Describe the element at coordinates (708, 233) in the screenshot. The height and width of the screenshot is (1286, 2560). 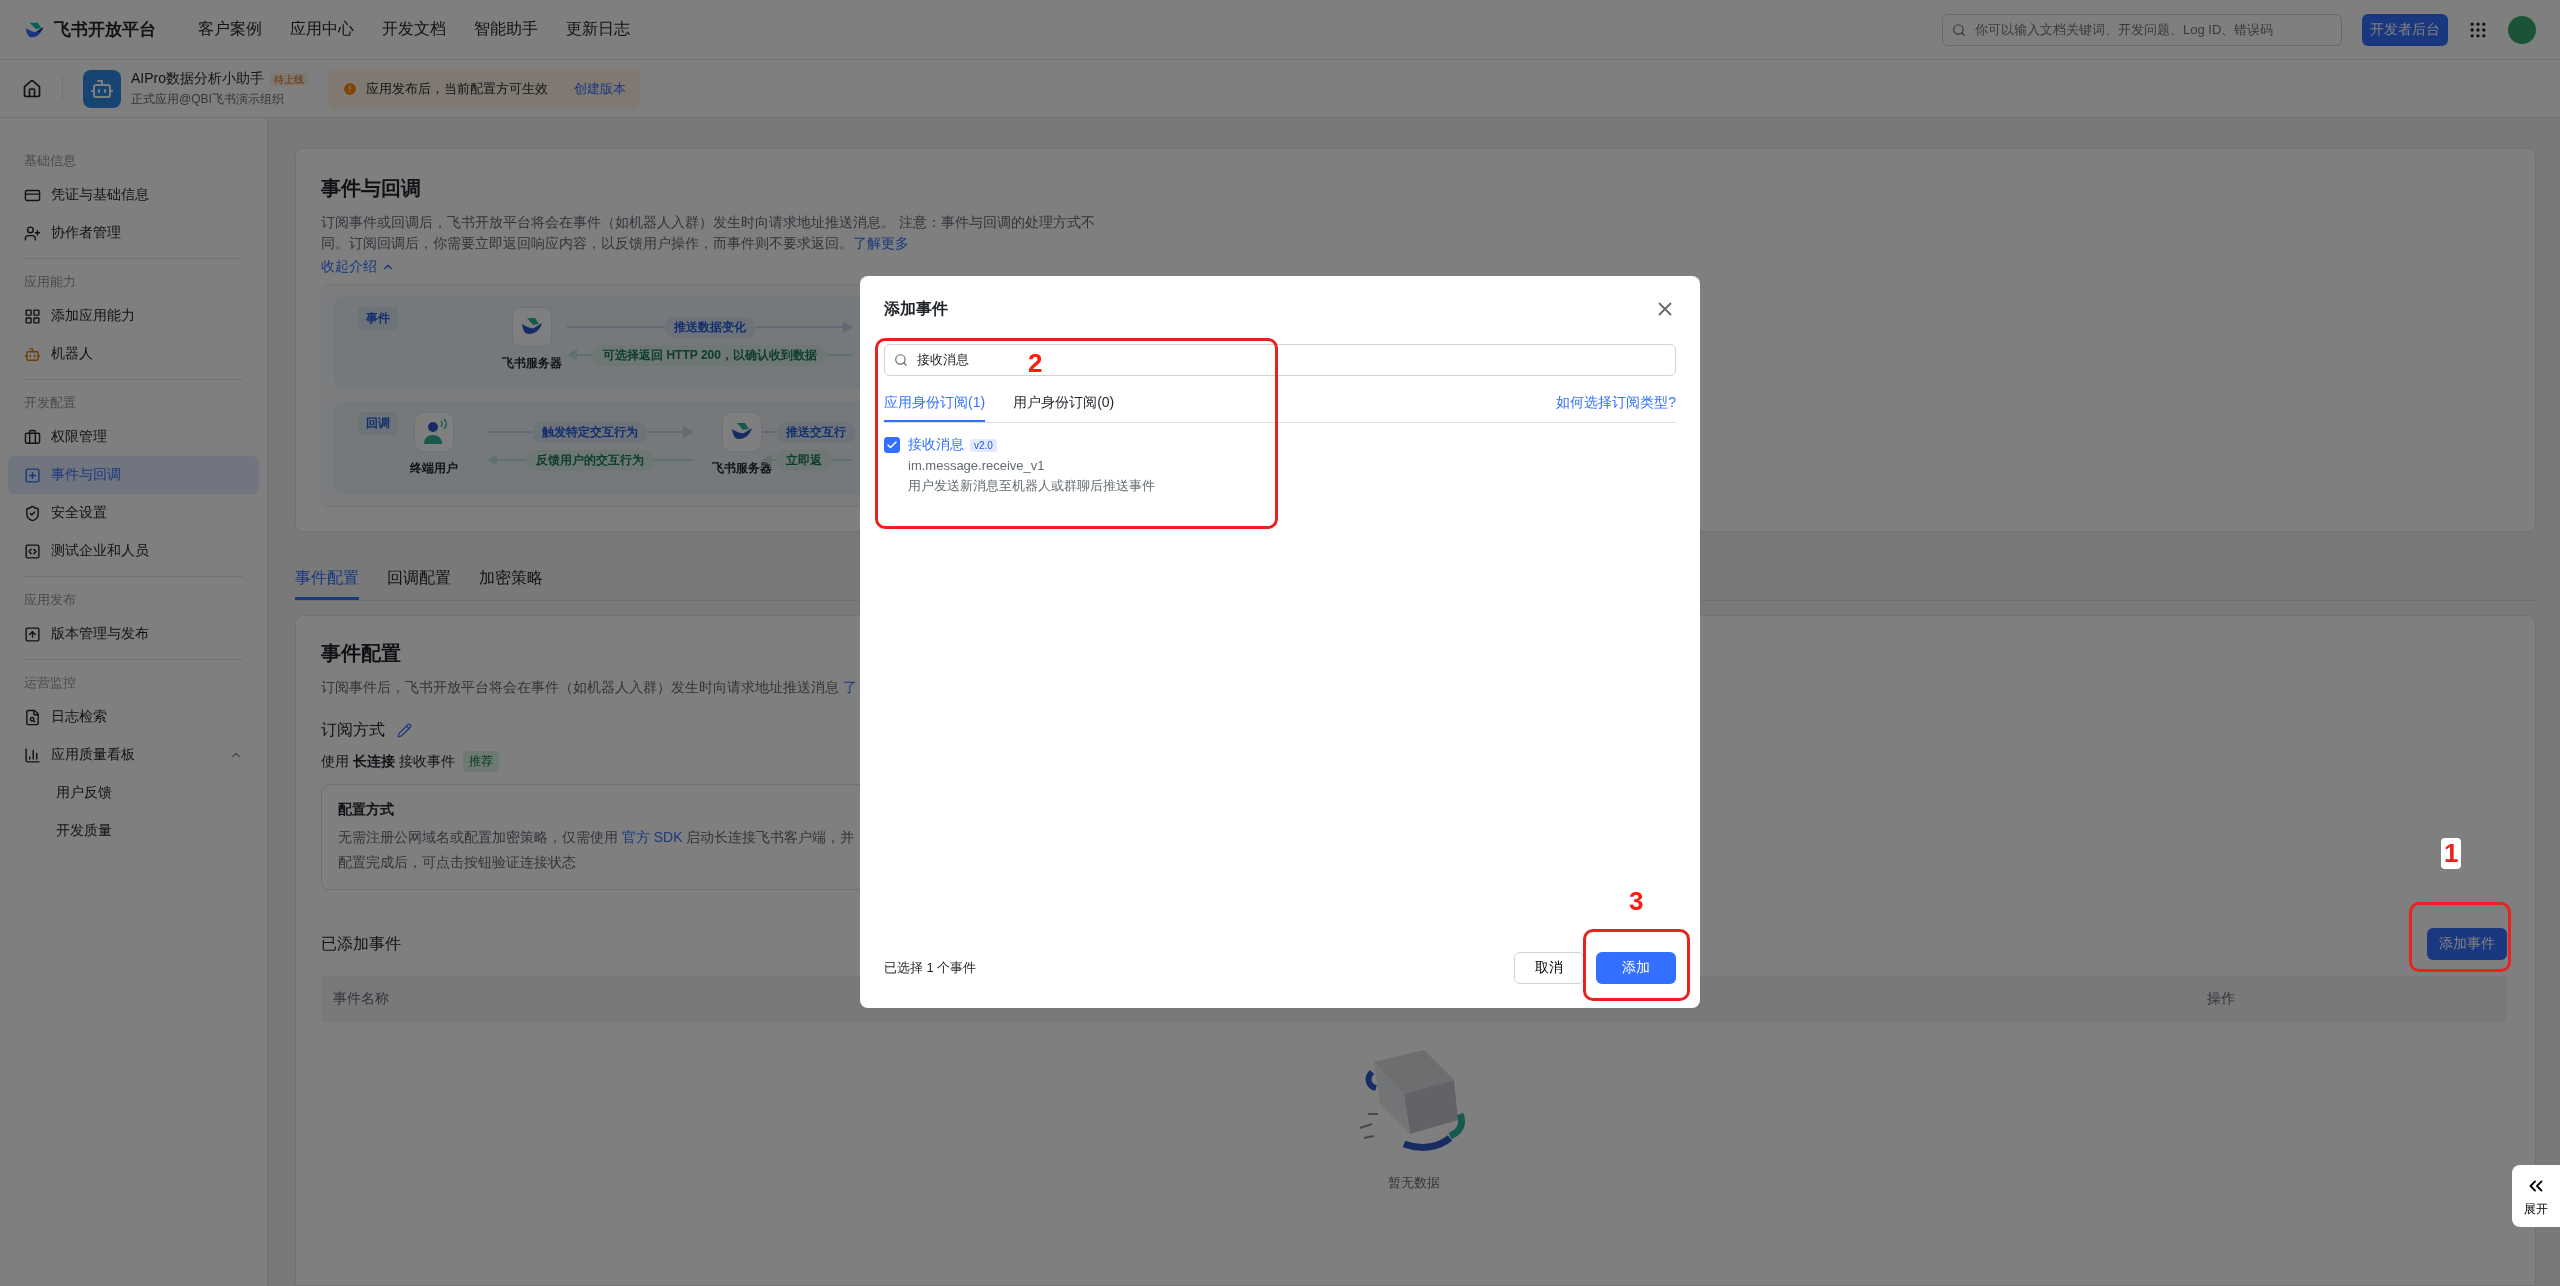
I see `intro-description: 订阅事件或回调后，飞书开放平台将会在事件（如机器人入群）发生时向请求地址推送消息。 注意：事件与回调的处理方式不同。订阅回调后，你需要立即返回响应内容，以反馈用户操作，而事件则不要求返回。了解更多` at that location.